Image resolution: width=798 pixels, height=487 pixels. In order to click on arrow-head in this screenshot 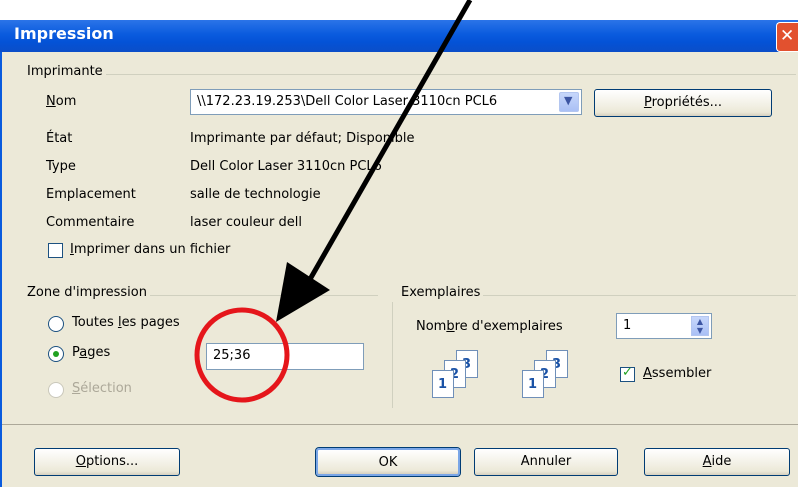, I will do `click(303, 292)`.